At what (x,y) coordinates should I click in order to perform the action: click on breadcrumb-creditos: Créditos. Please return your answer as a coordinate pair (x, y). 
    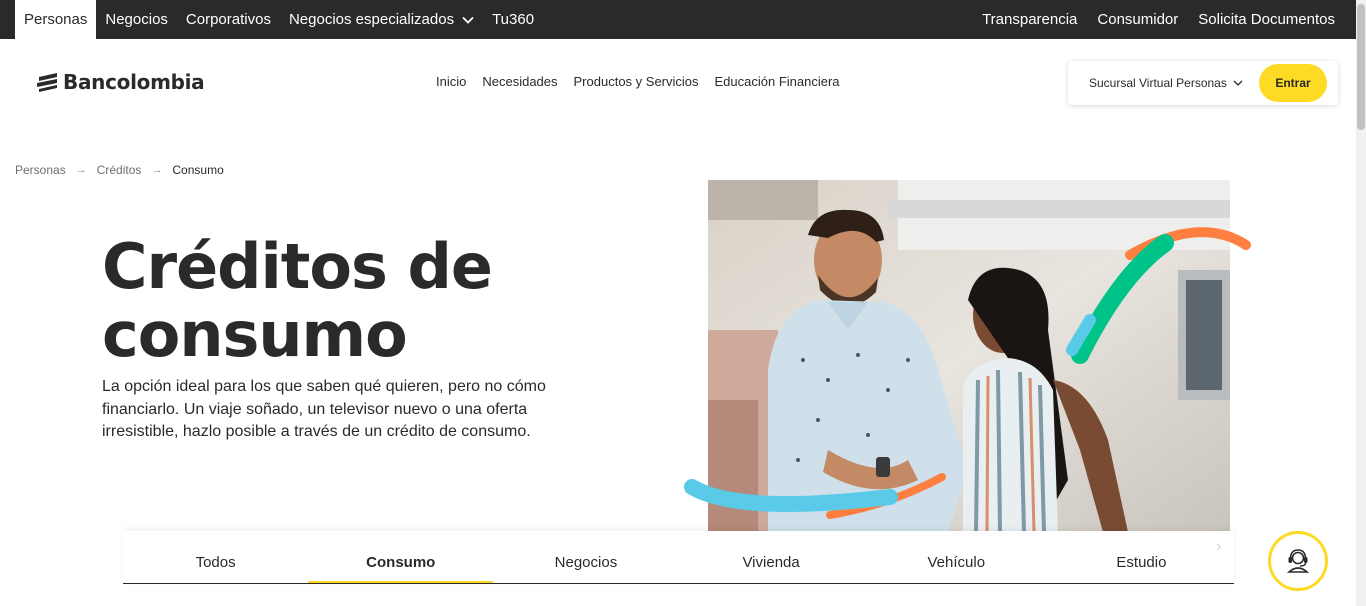
    Looking at the image, I should click on (119, 170).